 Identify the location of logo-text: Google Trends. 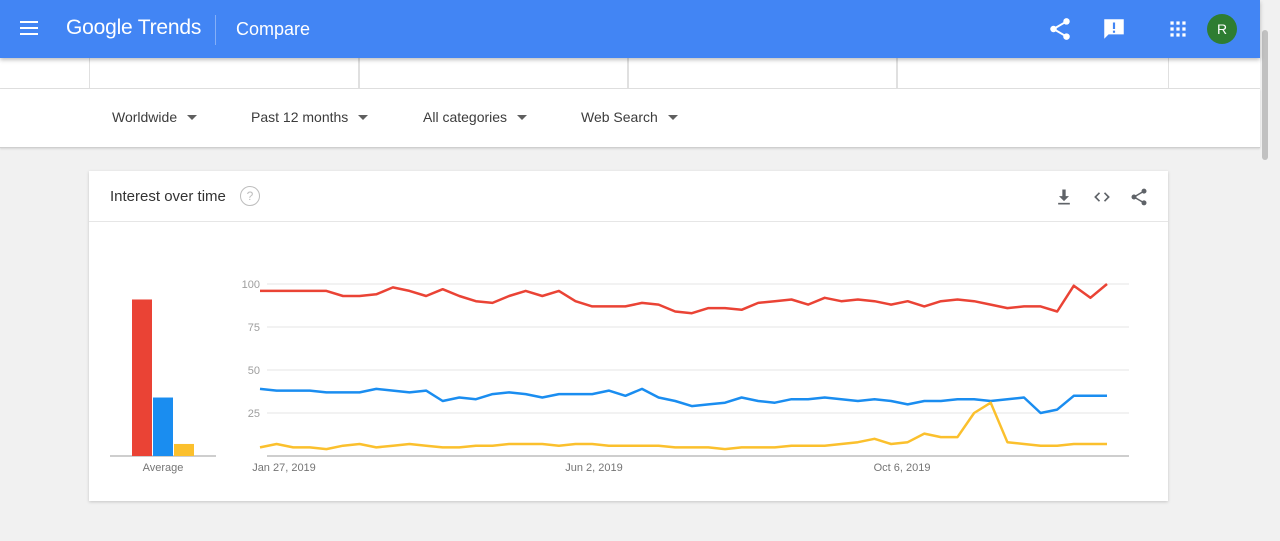
(134, 27).